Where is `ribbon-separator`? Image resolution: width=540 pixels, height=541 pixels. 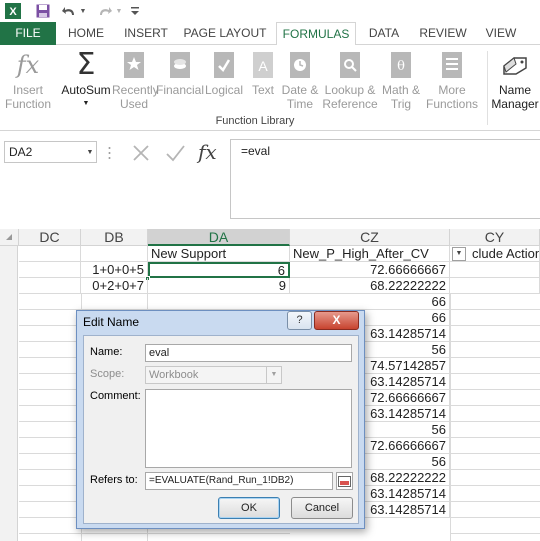
ribbon-separator is located at coordinates (487, 88).